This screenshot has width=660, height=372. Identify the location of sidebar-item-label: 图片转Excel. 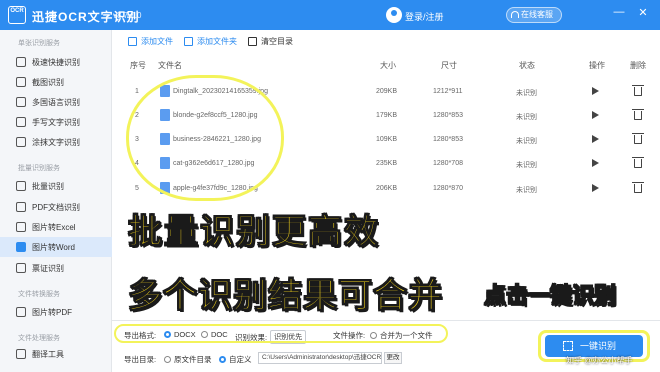
(54, 227).